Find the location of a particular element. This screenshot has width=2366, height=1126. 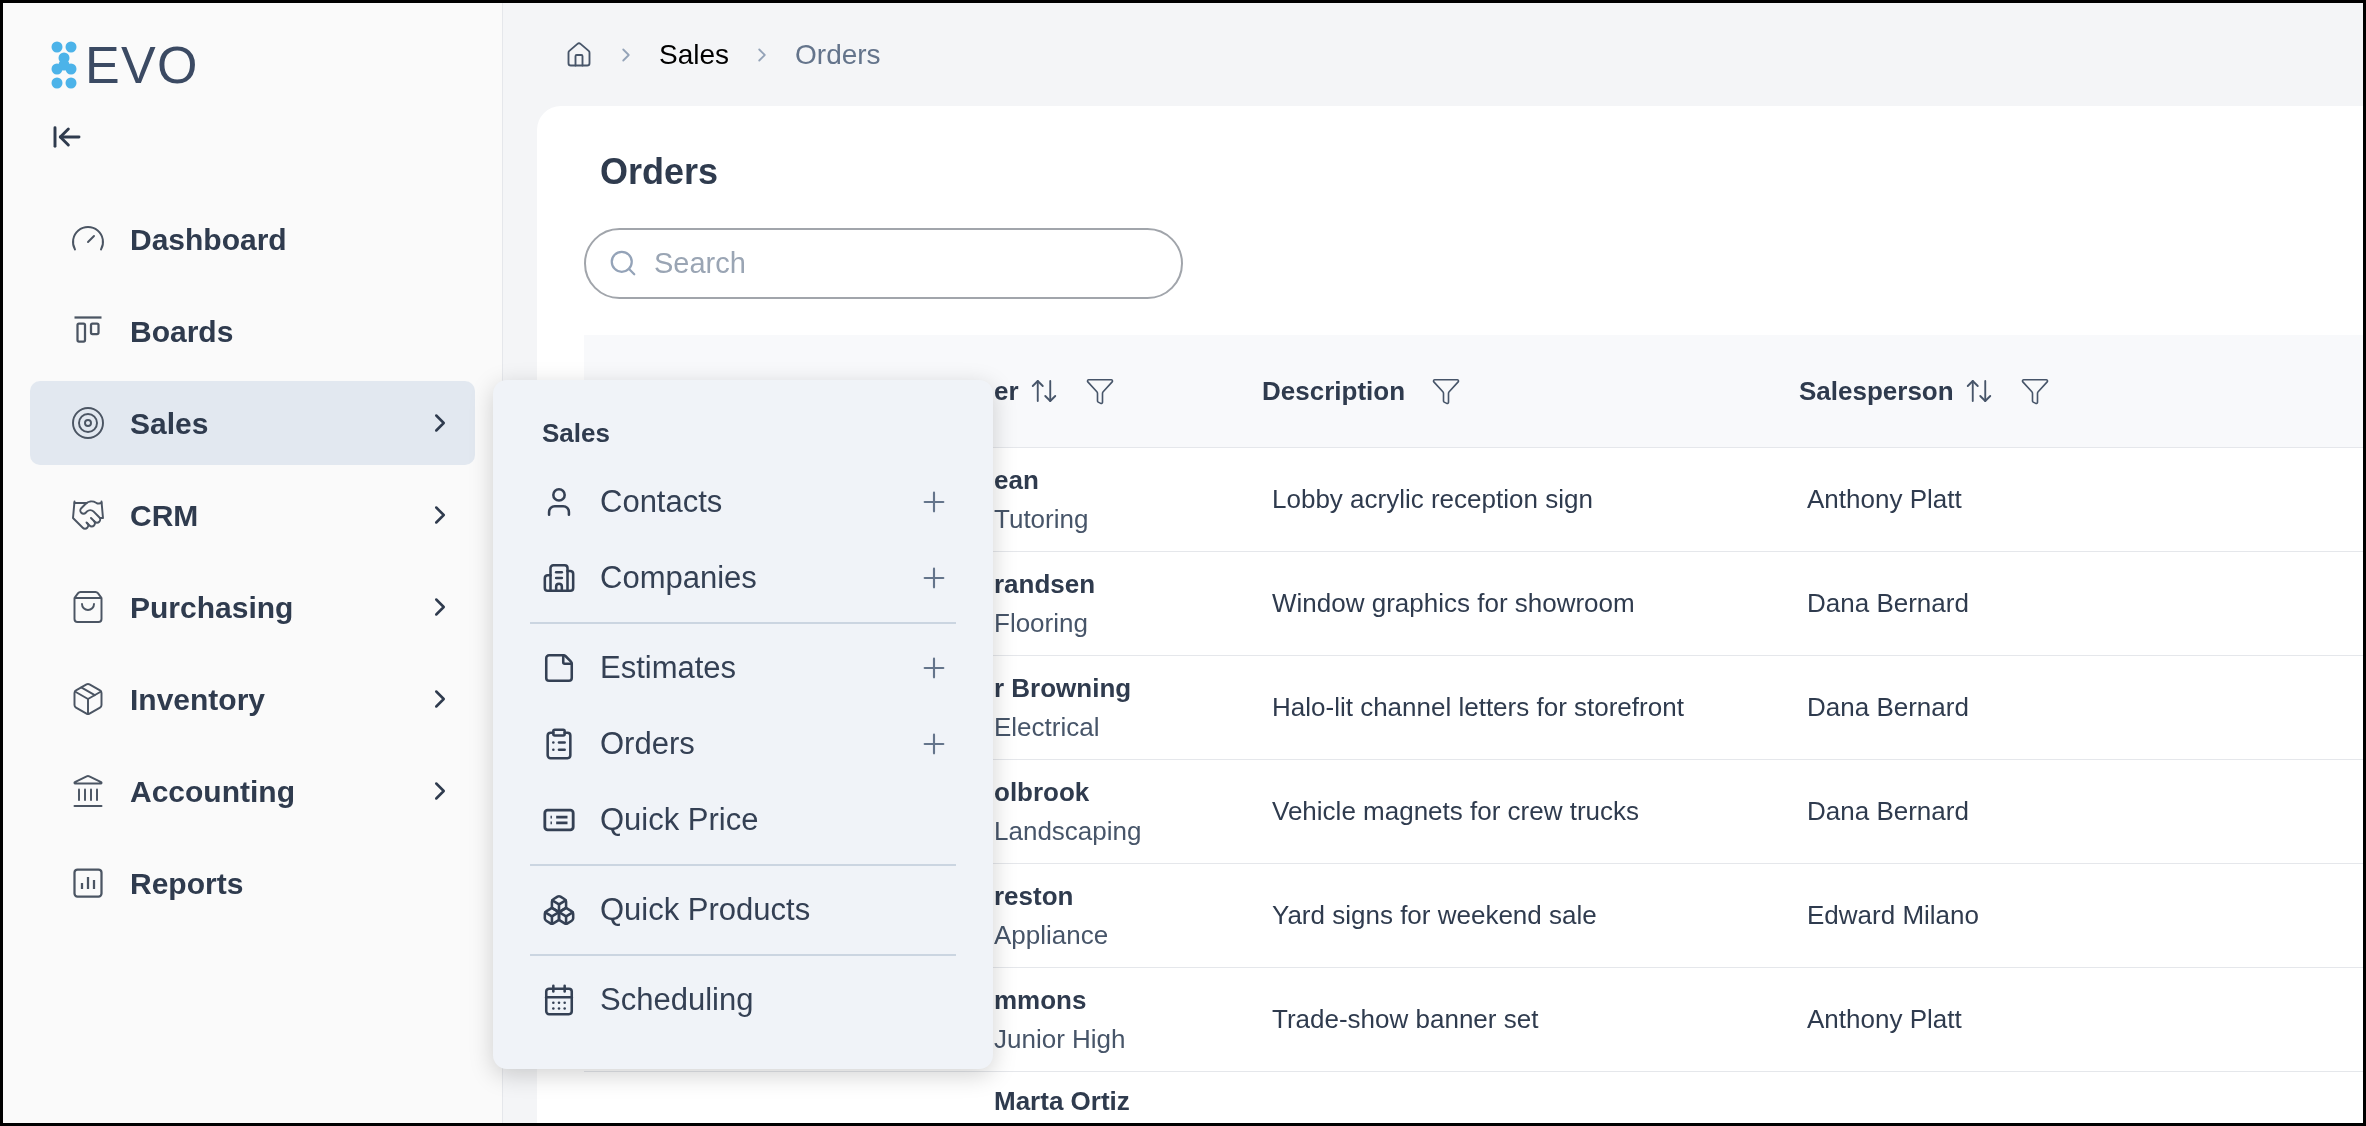

logo-text: EVO is located at coordinates (142, 65).